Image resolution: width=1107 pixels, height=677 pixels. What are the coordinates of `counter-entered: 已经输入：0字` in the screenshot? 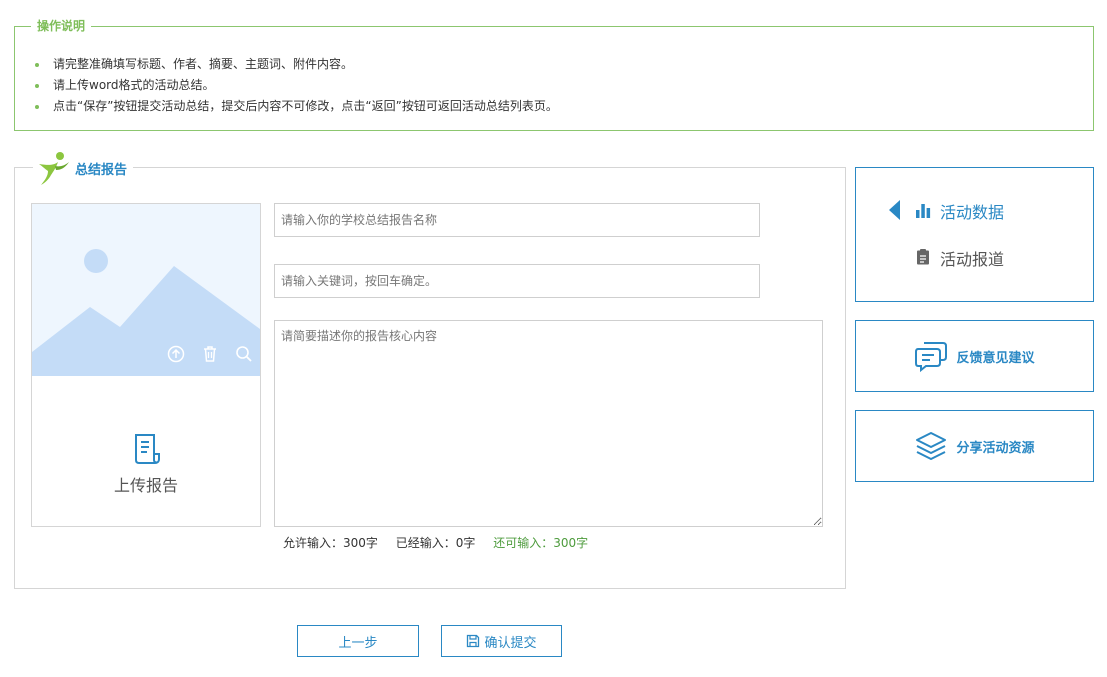 It's located at (435, 543).